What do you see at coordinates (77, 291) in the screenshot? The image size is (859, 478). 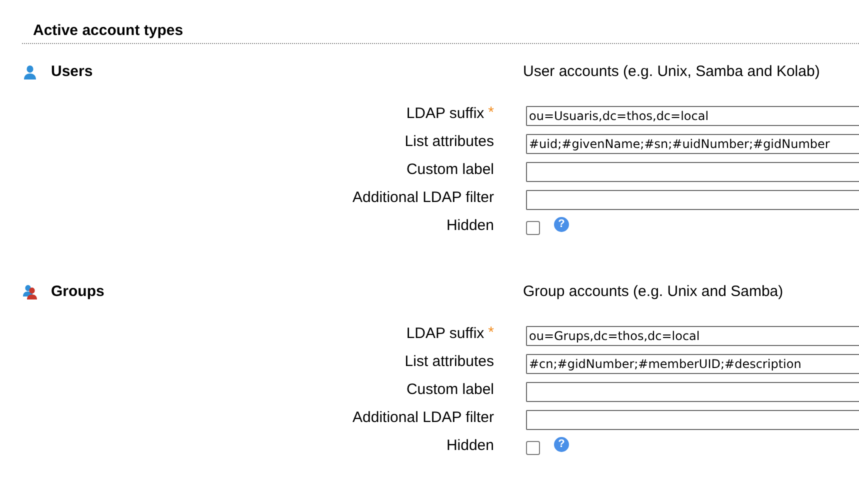 I see `account-type-name: Groups` at bounding box center [77, 291].